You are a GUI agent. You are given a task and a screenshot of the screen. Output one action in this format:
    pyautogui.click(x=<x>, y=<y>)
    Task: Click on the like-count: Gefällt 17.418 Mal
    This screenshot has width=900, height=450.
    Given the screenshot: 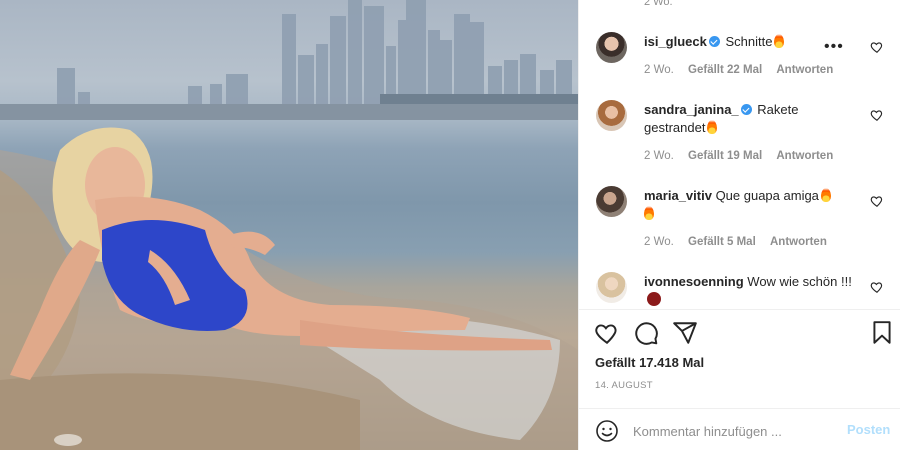 What is the action you would take?
    pyautogui.click(x=649, y=362)
    